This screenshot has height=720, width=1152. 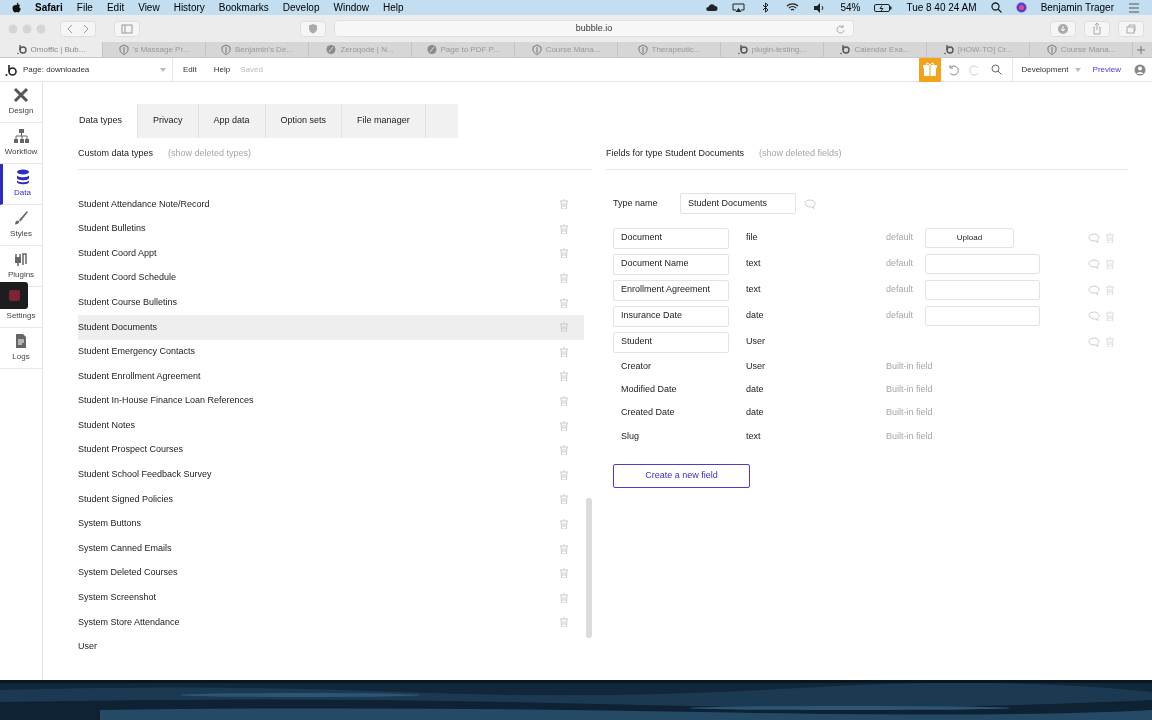 What do you see at coordinates (1106, 69) in the screenshot?
I see `preview-link: Preview` at bounding box center [1106, 69].